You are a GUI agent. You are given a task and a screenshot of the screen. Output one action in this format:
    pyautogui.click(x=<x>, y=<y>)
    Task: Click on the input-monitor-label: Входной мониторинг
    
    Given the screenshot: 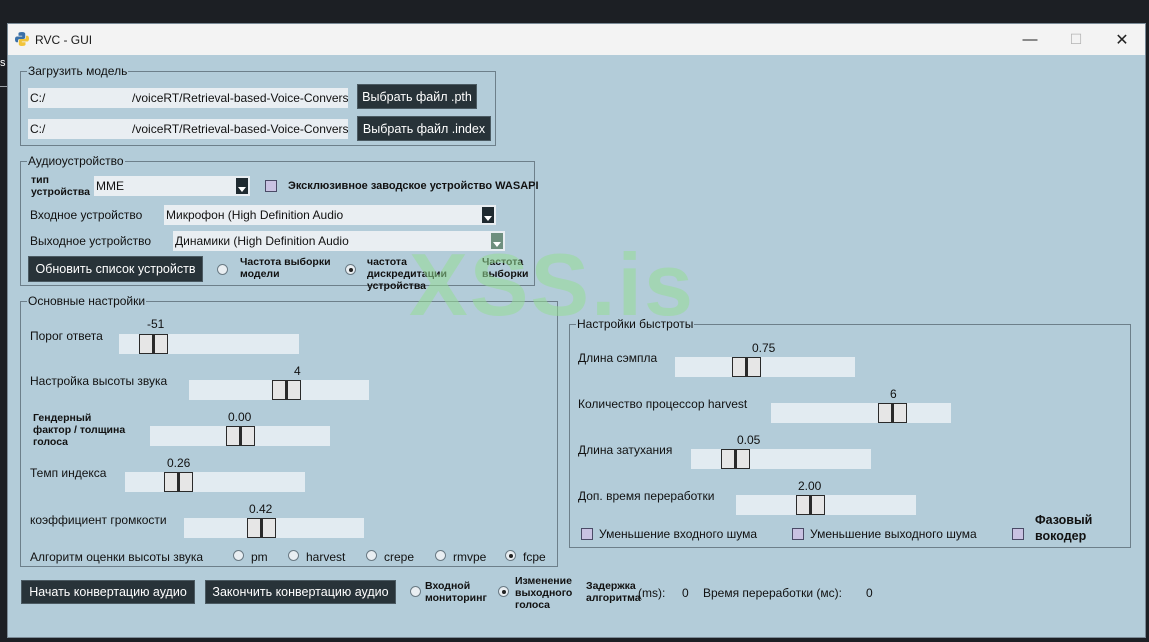 What is the action you would take?
    pyautogui.click(x=456, y=592)
    